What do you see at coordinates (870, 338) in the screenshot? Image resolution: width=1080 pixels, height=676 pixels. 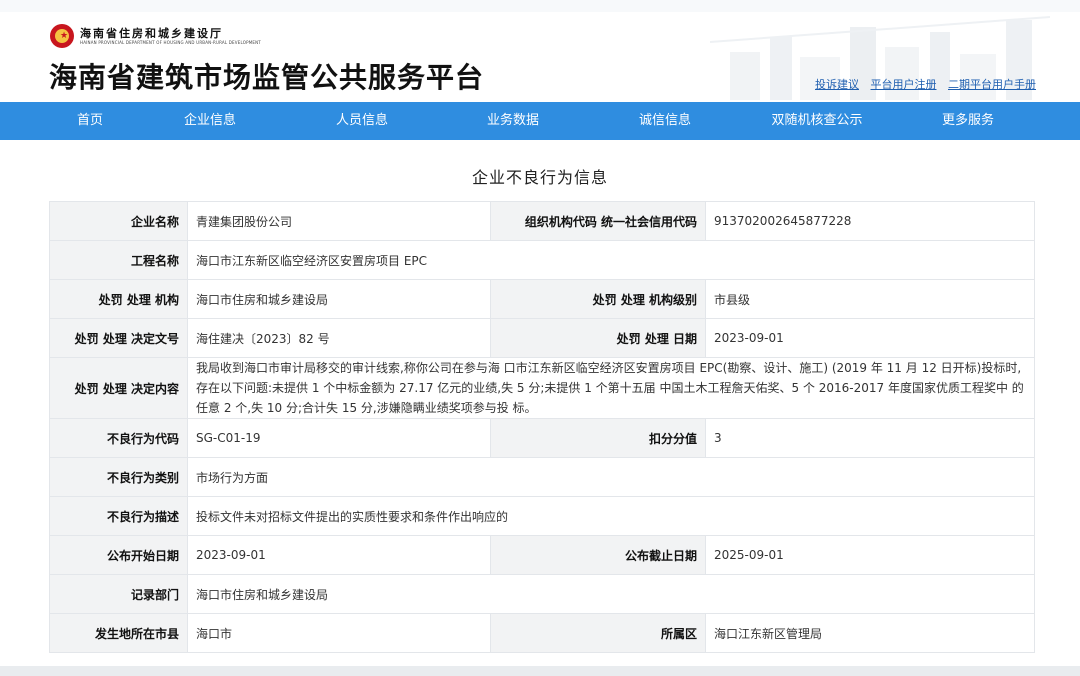 I see `penalty-date: 2023-09-01` at bounding box center [870, 338].